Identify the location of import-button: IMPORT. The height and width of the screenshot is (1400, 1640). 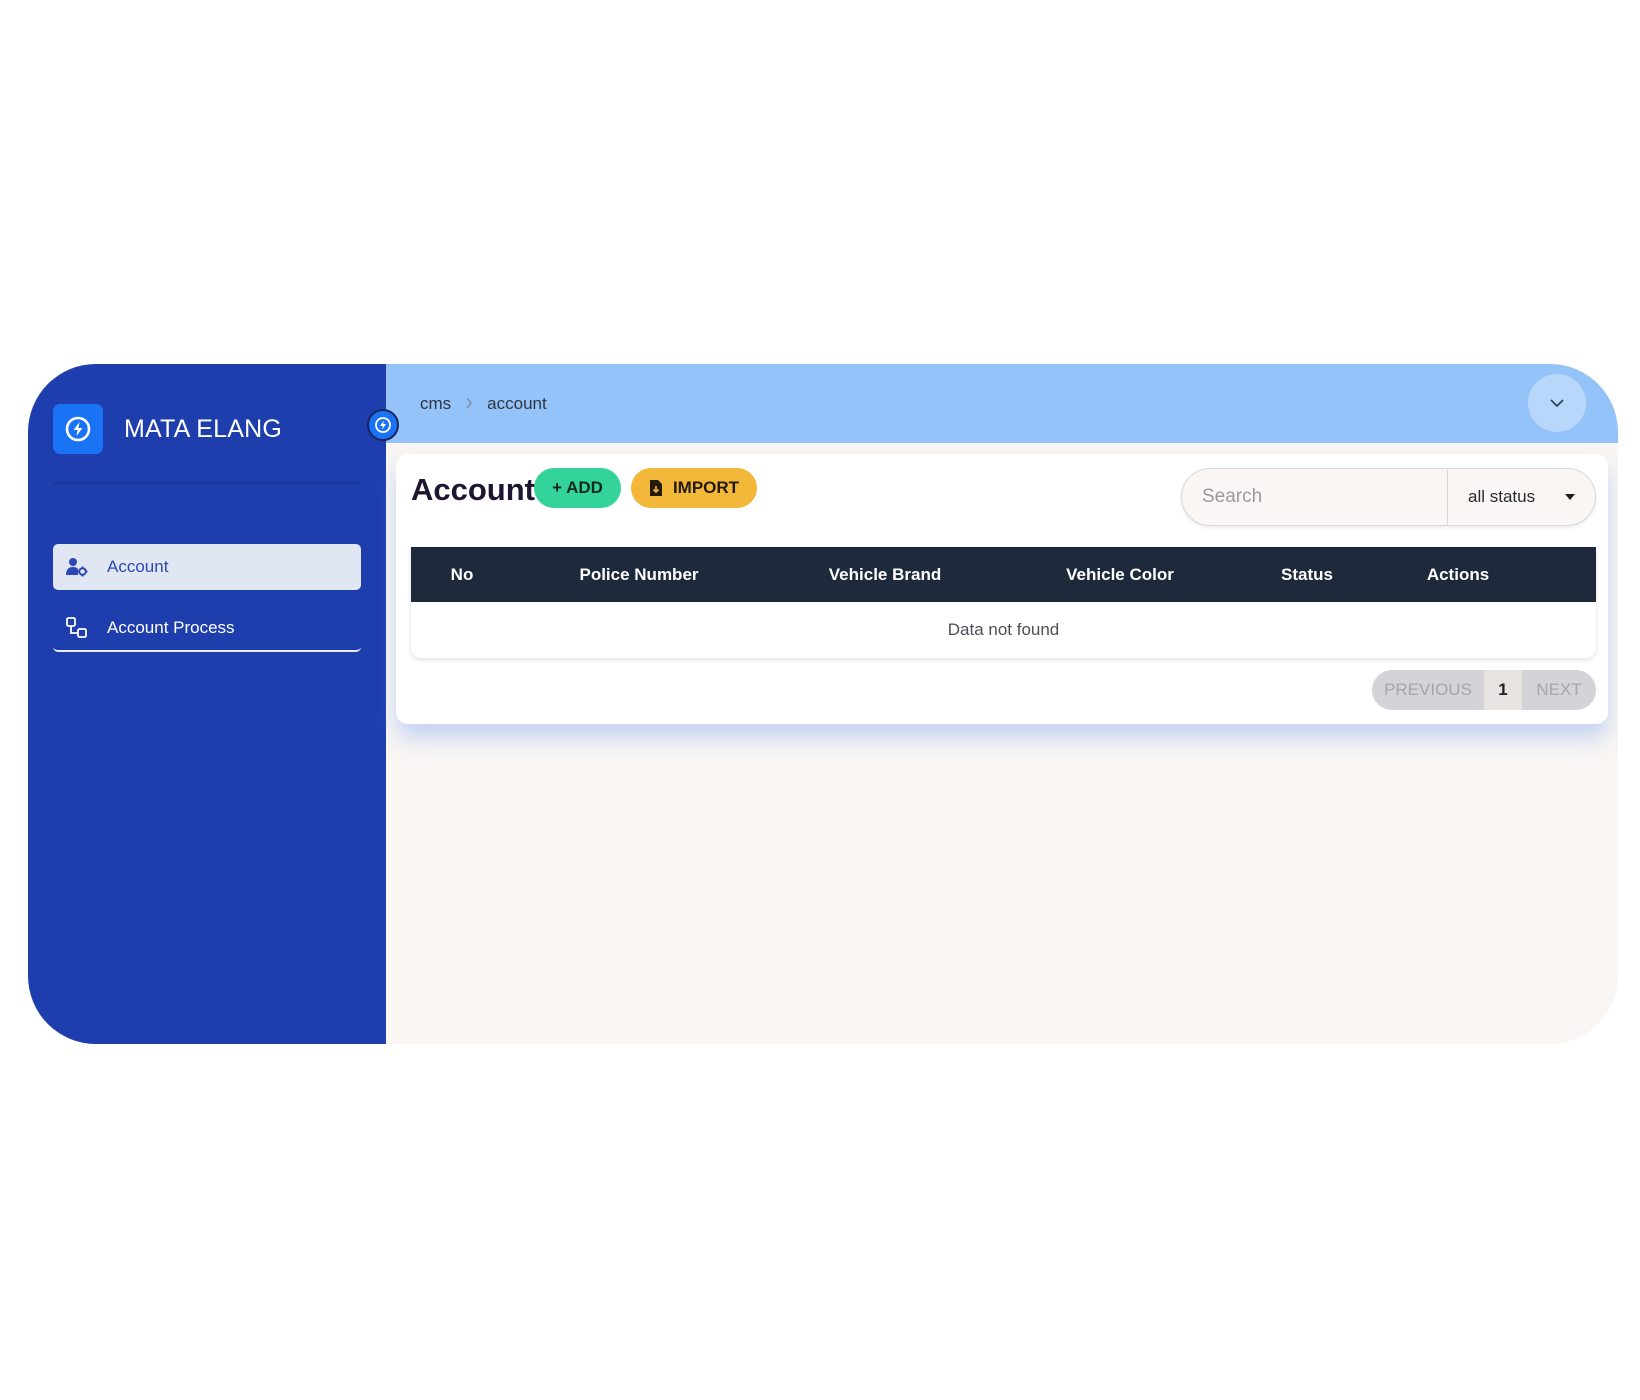
(694, 488).